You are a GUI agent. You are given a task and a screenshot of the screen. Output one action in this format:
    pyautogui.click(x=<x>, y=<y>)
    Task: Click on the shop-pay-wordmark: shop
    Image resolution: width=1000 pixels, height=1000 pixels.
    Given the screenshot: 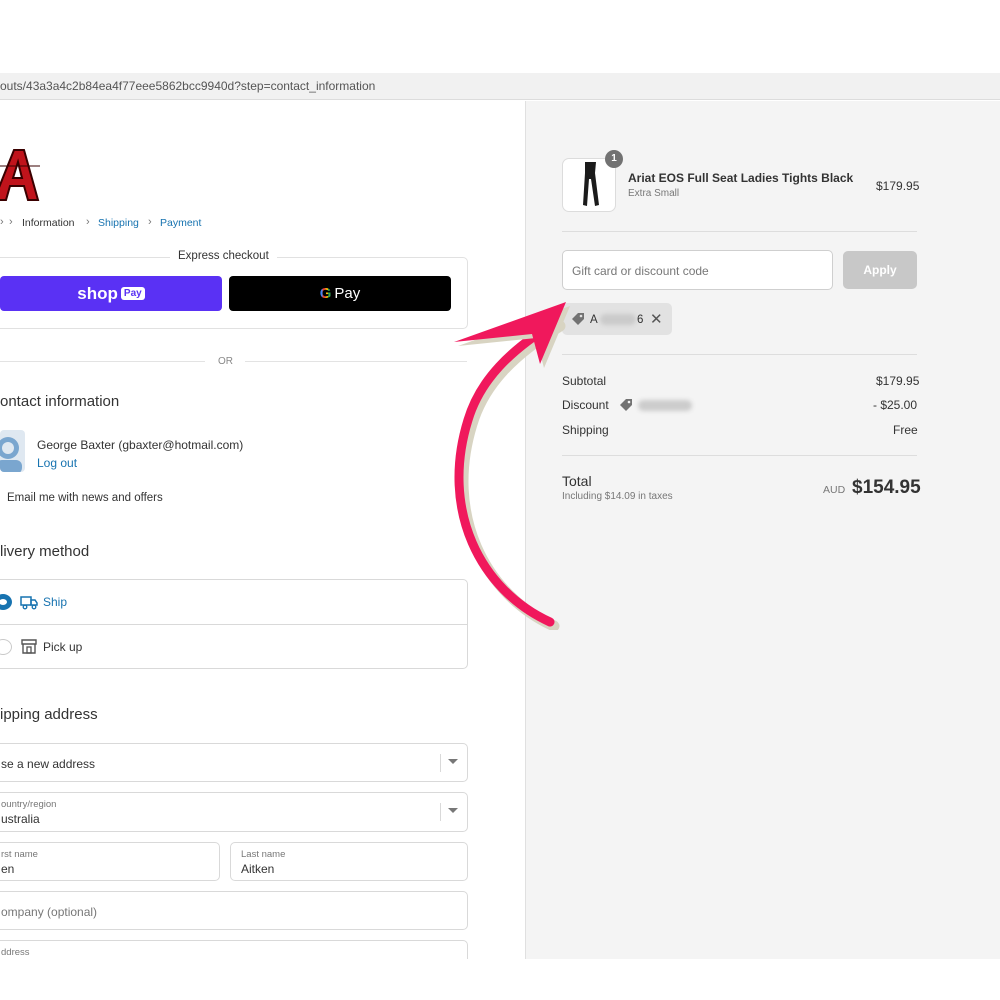 What is the action you would take?
    pyautogui.click(x=97, y=293)
    